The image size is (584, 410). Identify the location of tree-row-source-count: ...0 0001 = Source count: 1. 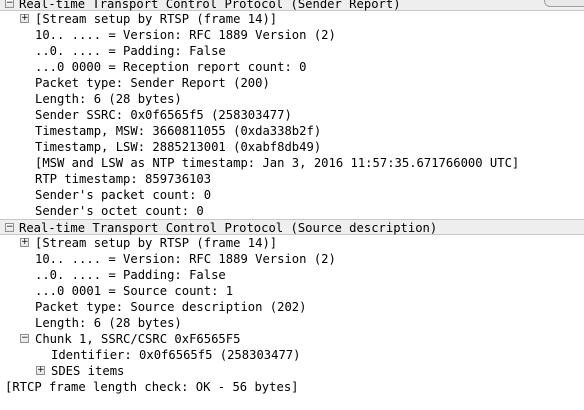
(292, 291).